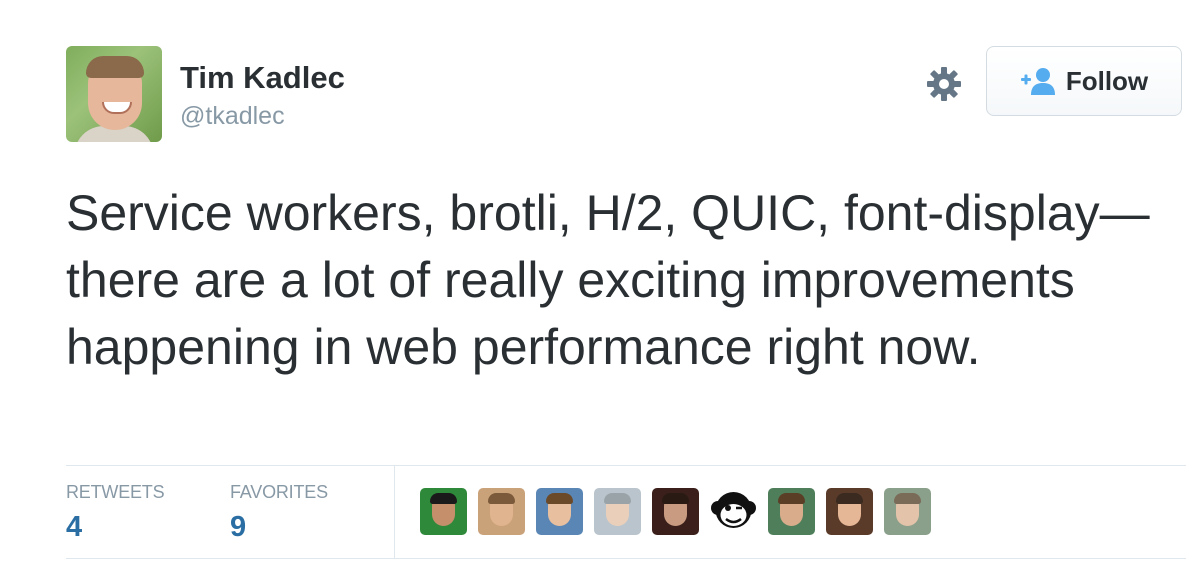  What do you see at coordinates (279, 492) in the screenshot?
I see `favorites-label: FAVORITES` at bounding box center [279, 492].